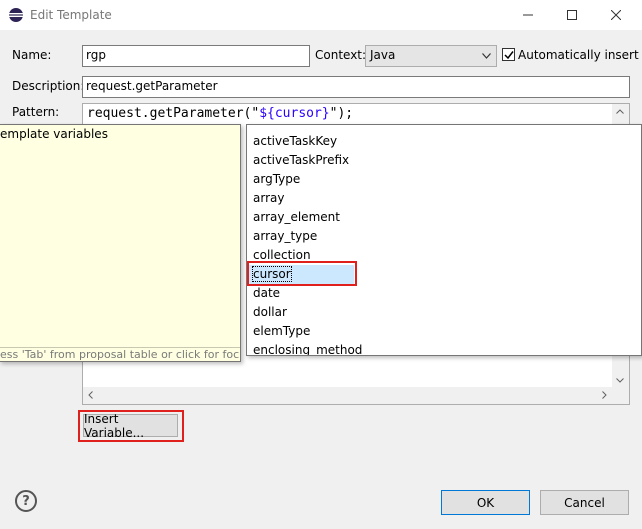  Describe the element at coordinates (71, 15) in the screenshot. I see `window-title: Edit Template` at that location.